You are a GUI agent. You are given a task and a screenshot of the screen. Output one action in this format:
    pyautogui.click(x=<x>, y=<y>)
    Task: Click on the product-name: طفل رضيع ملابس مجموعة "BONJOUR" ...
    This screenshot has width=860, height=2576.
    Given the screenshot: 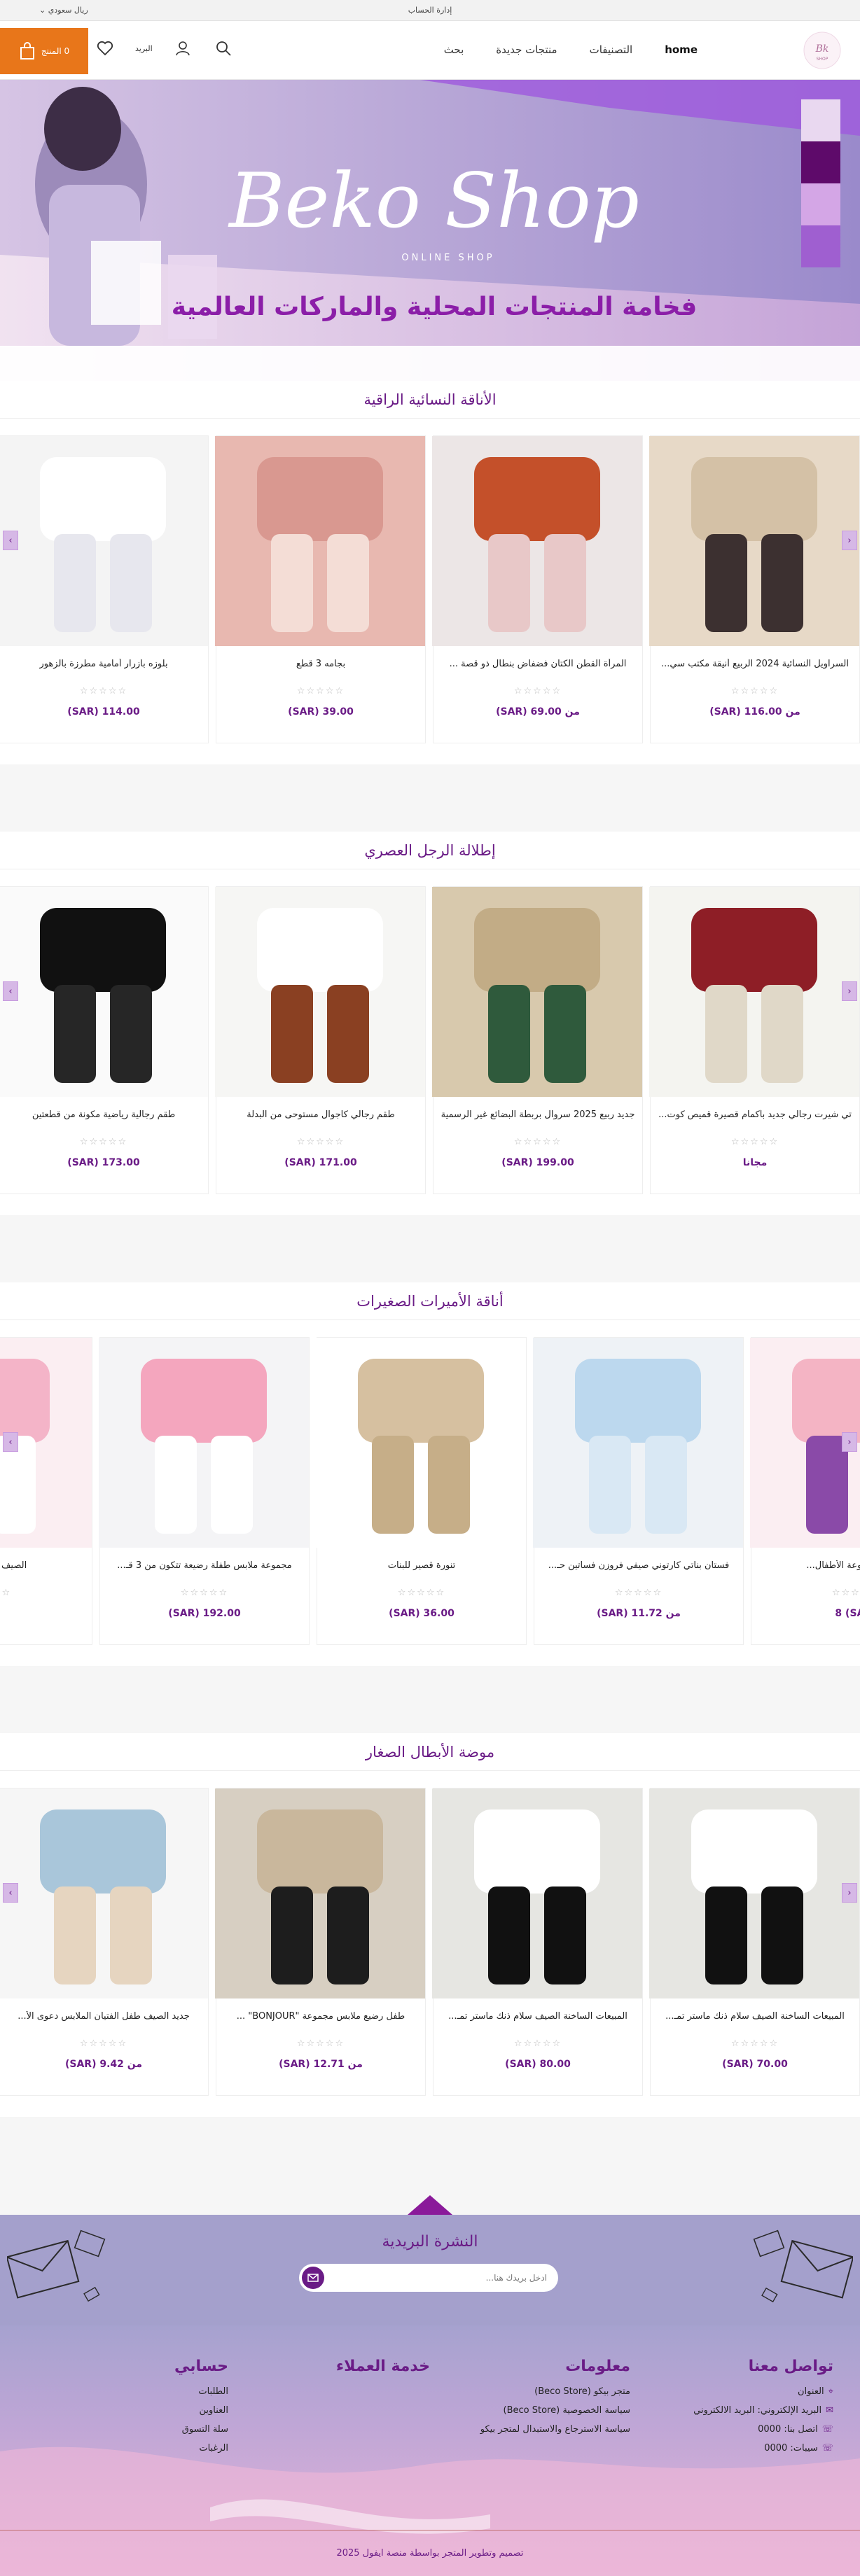 What is the action you would take?
    pyautogui.click(x=320, y=2016)
    